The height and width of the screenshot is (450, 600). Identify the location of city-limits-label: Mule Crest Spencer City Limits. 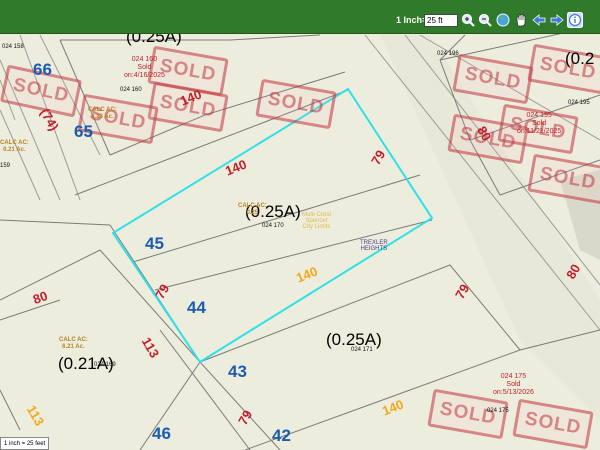
(317, 221).